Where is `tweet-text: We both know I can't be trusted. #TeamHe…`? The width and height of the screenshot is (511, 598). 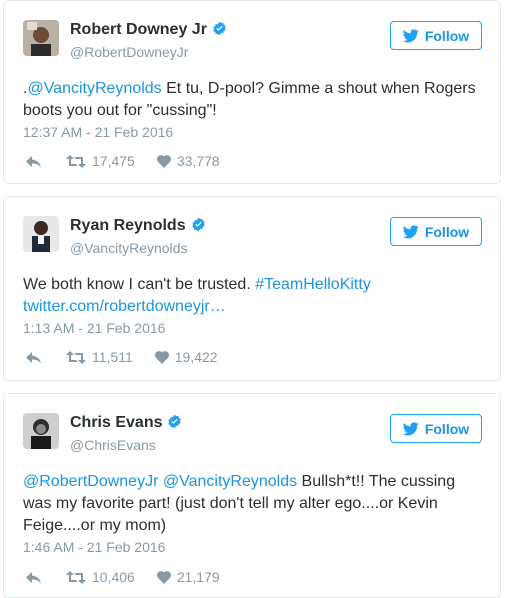
tweet-text: We both know I can't be trusted. #TeamHe… is located at coordinates (254, 296).